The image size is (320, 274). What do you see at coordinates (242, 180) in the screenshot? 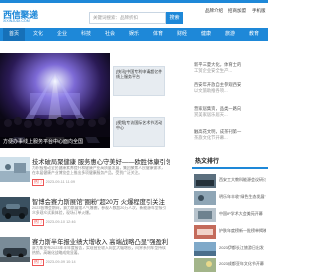
I see `hot-item-title: 西安工大教科能源会议研讨` at bounding box center [242, 180].